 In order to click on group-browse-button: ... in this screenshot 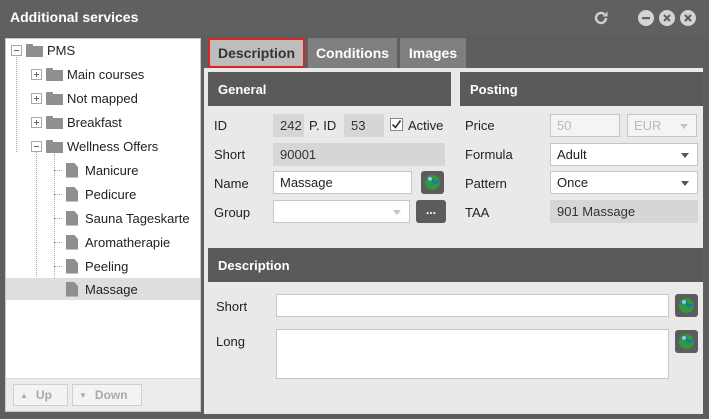, I will do `click(431, 211)`.